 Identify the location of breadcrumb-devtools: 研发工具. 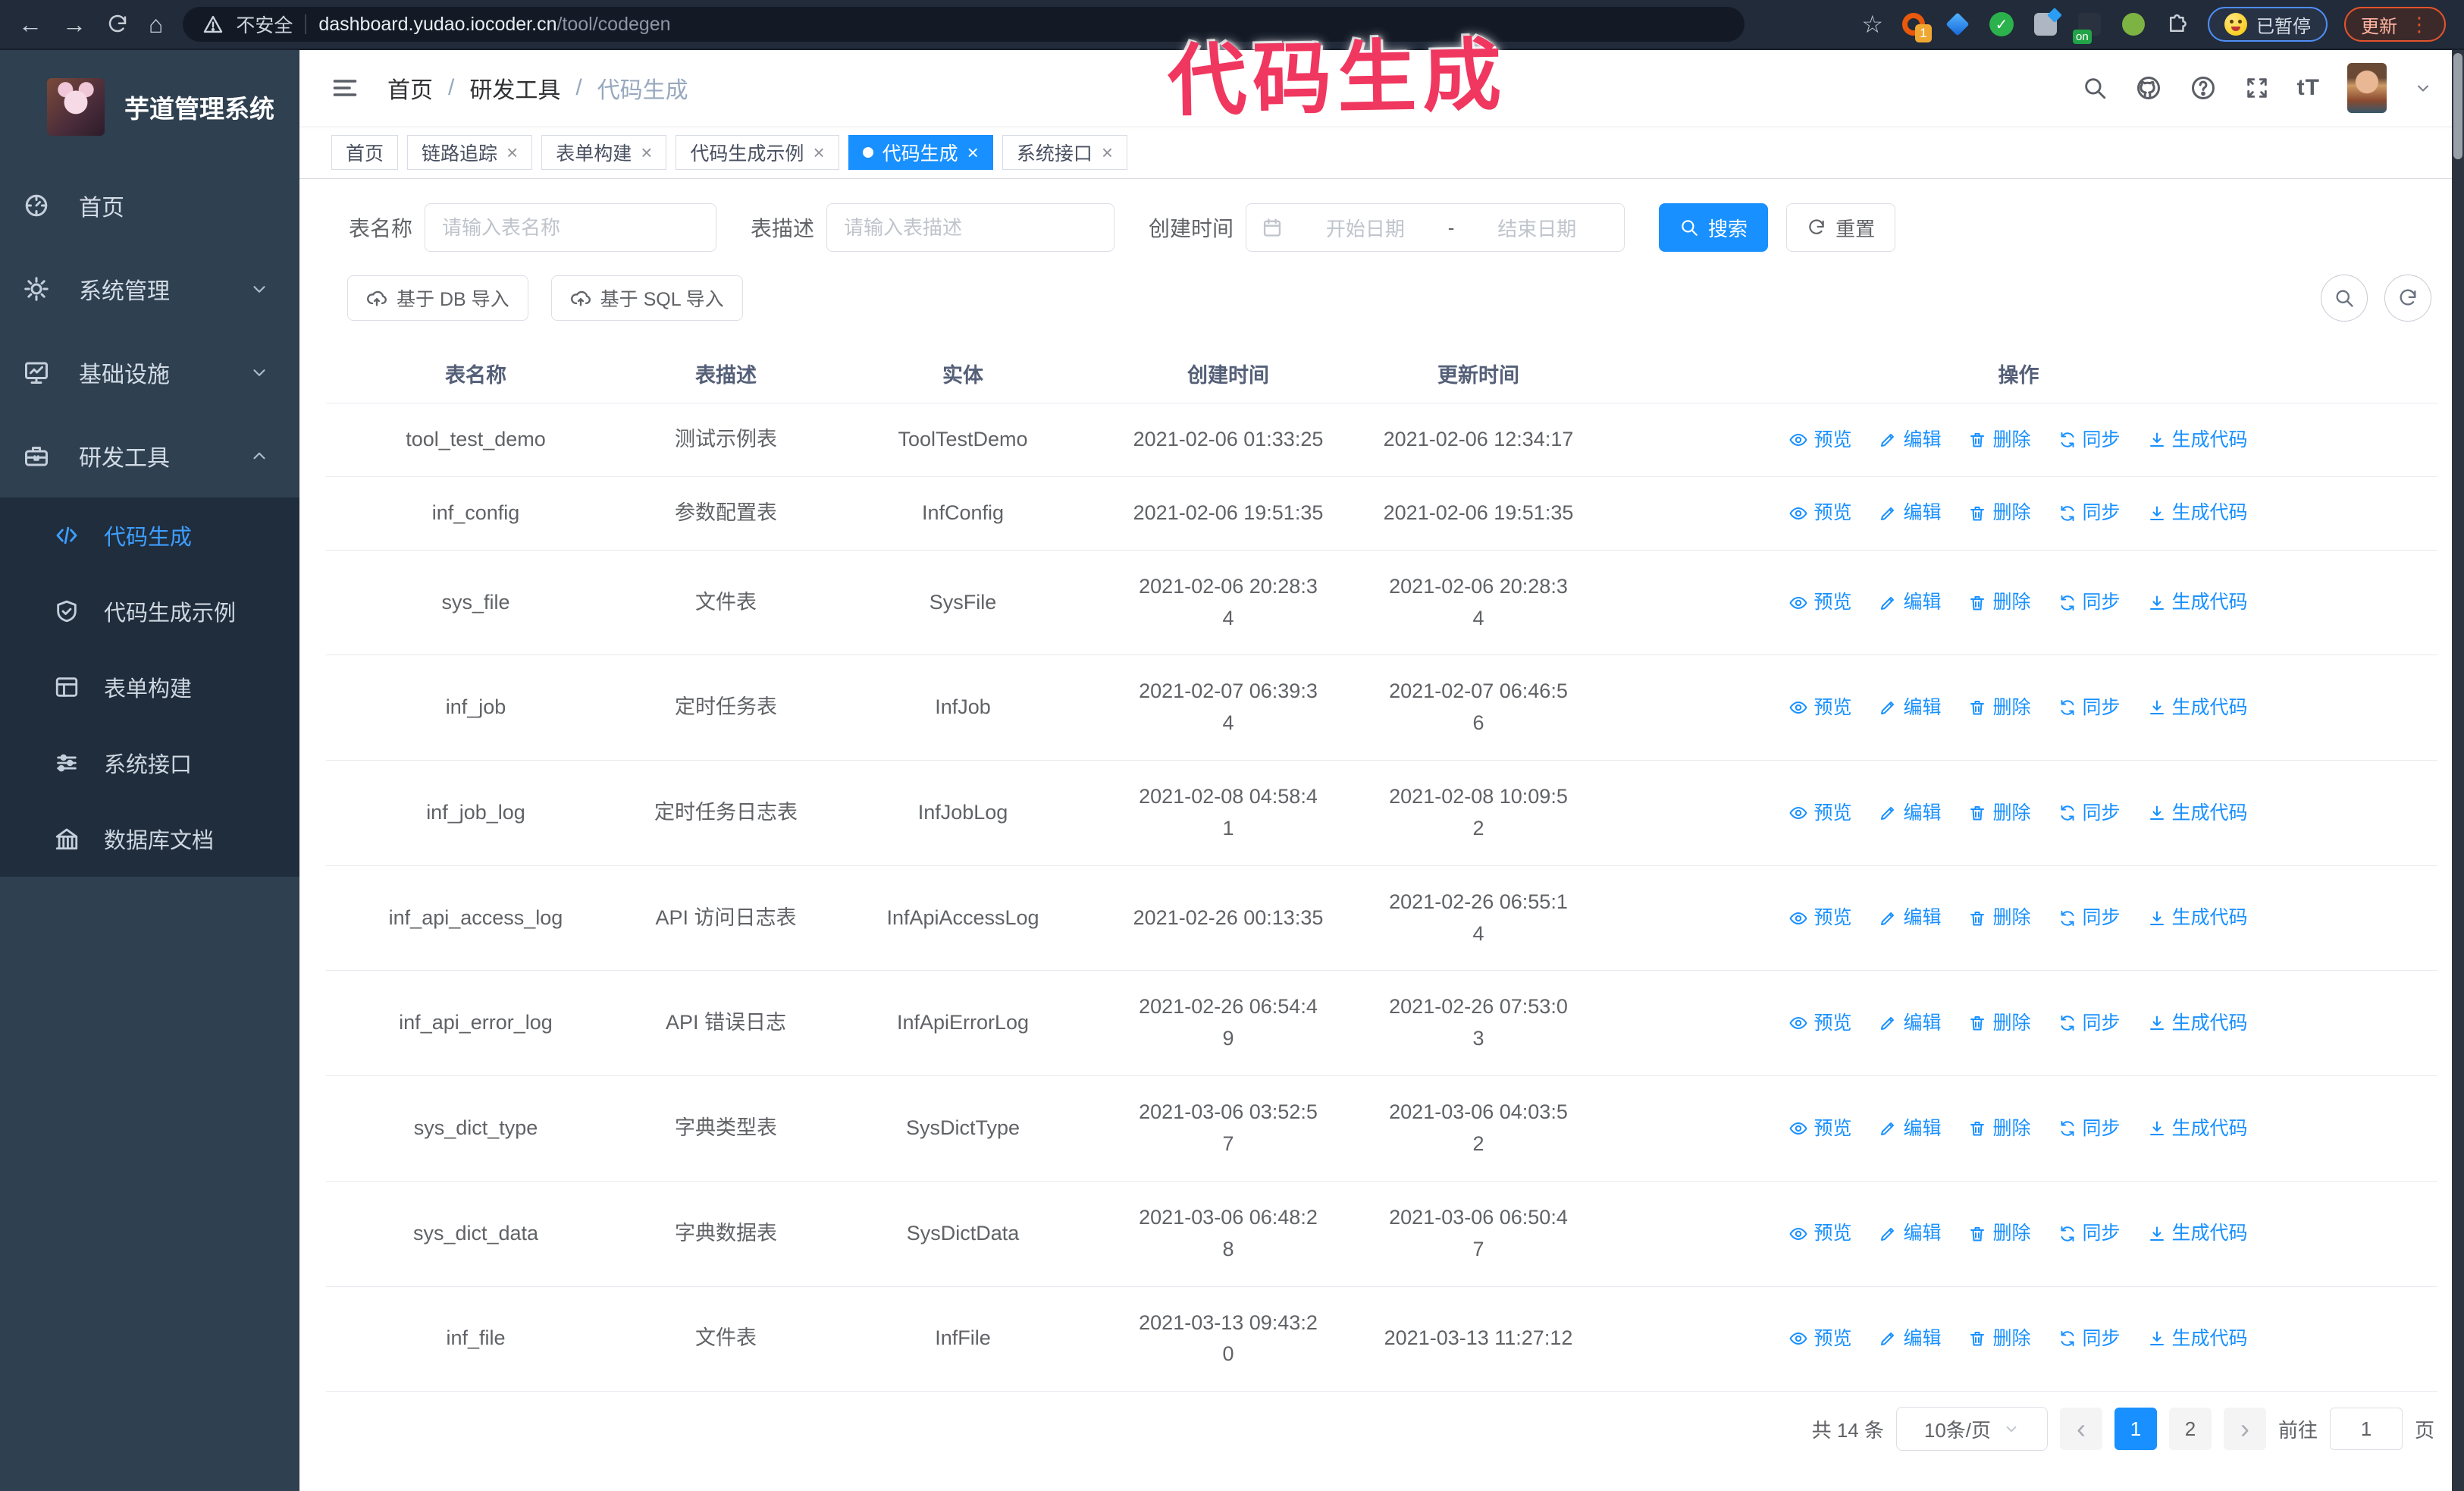
(514, 88).